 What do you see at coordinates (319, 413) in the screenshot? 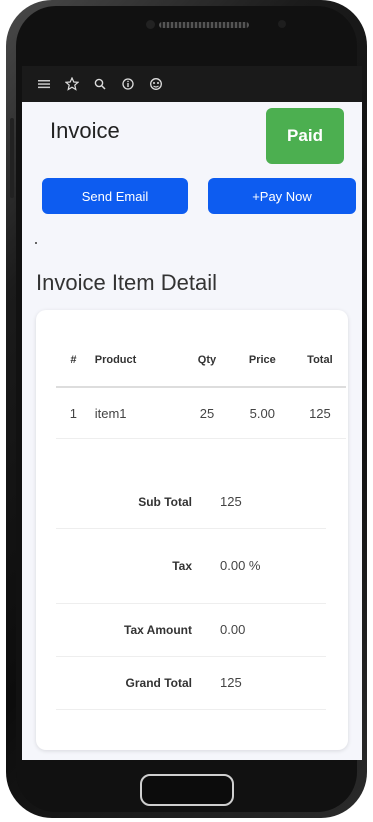
I see `cell-total: 125` at bounding box center [319, 413].